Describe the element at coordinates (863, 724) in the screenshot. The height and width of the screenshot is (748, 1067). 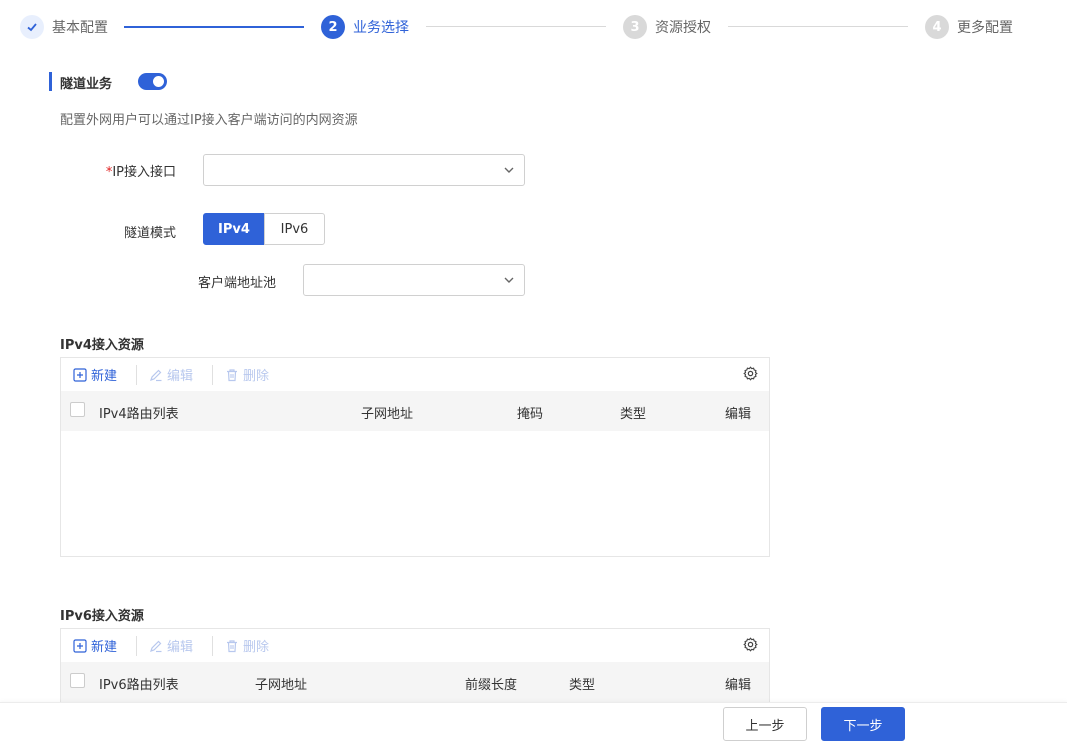
I see `next-step-button: 下一步` at that location.